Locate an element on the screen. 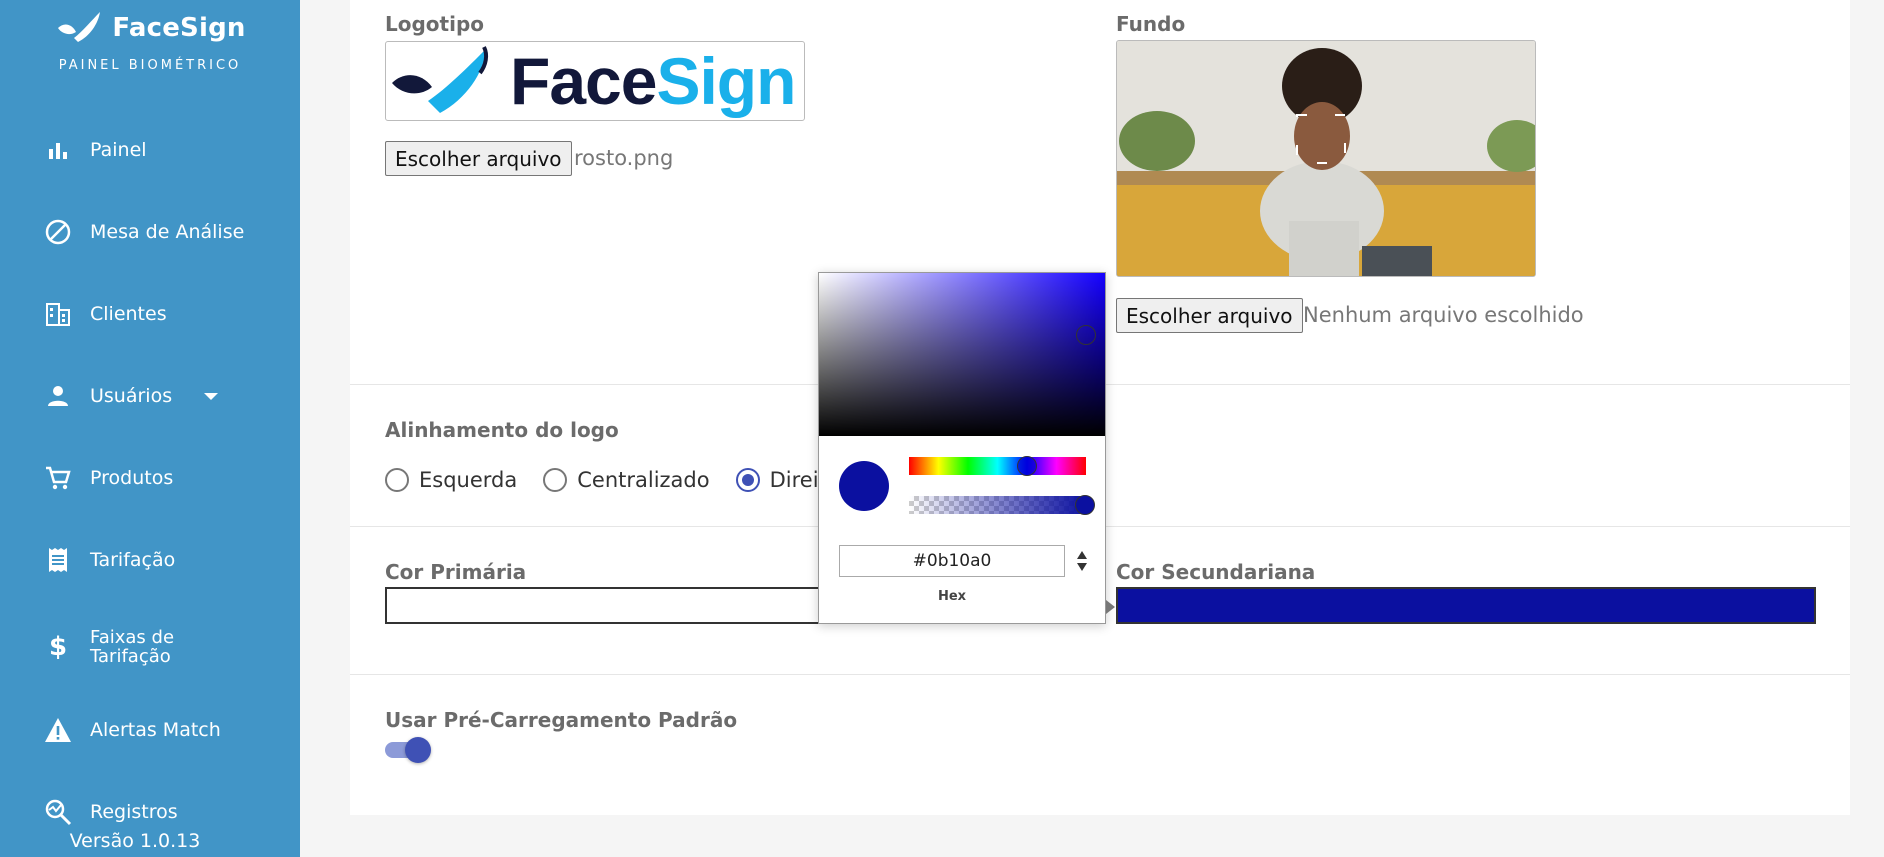 This screenshot has width=1884, height=857. hex-input: #0b10a0 is located at coordinates (952, 561).